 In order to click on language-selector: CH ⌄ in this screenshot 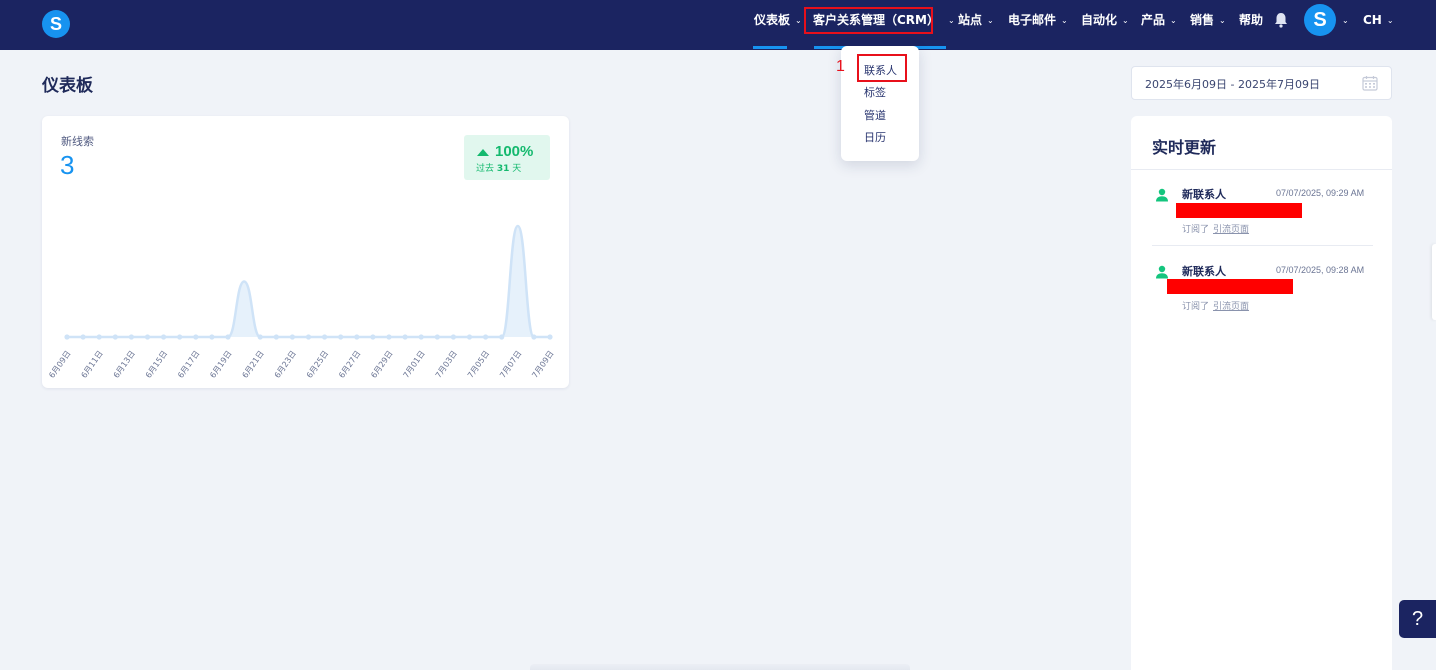, I will do `click(1378, 25)`.